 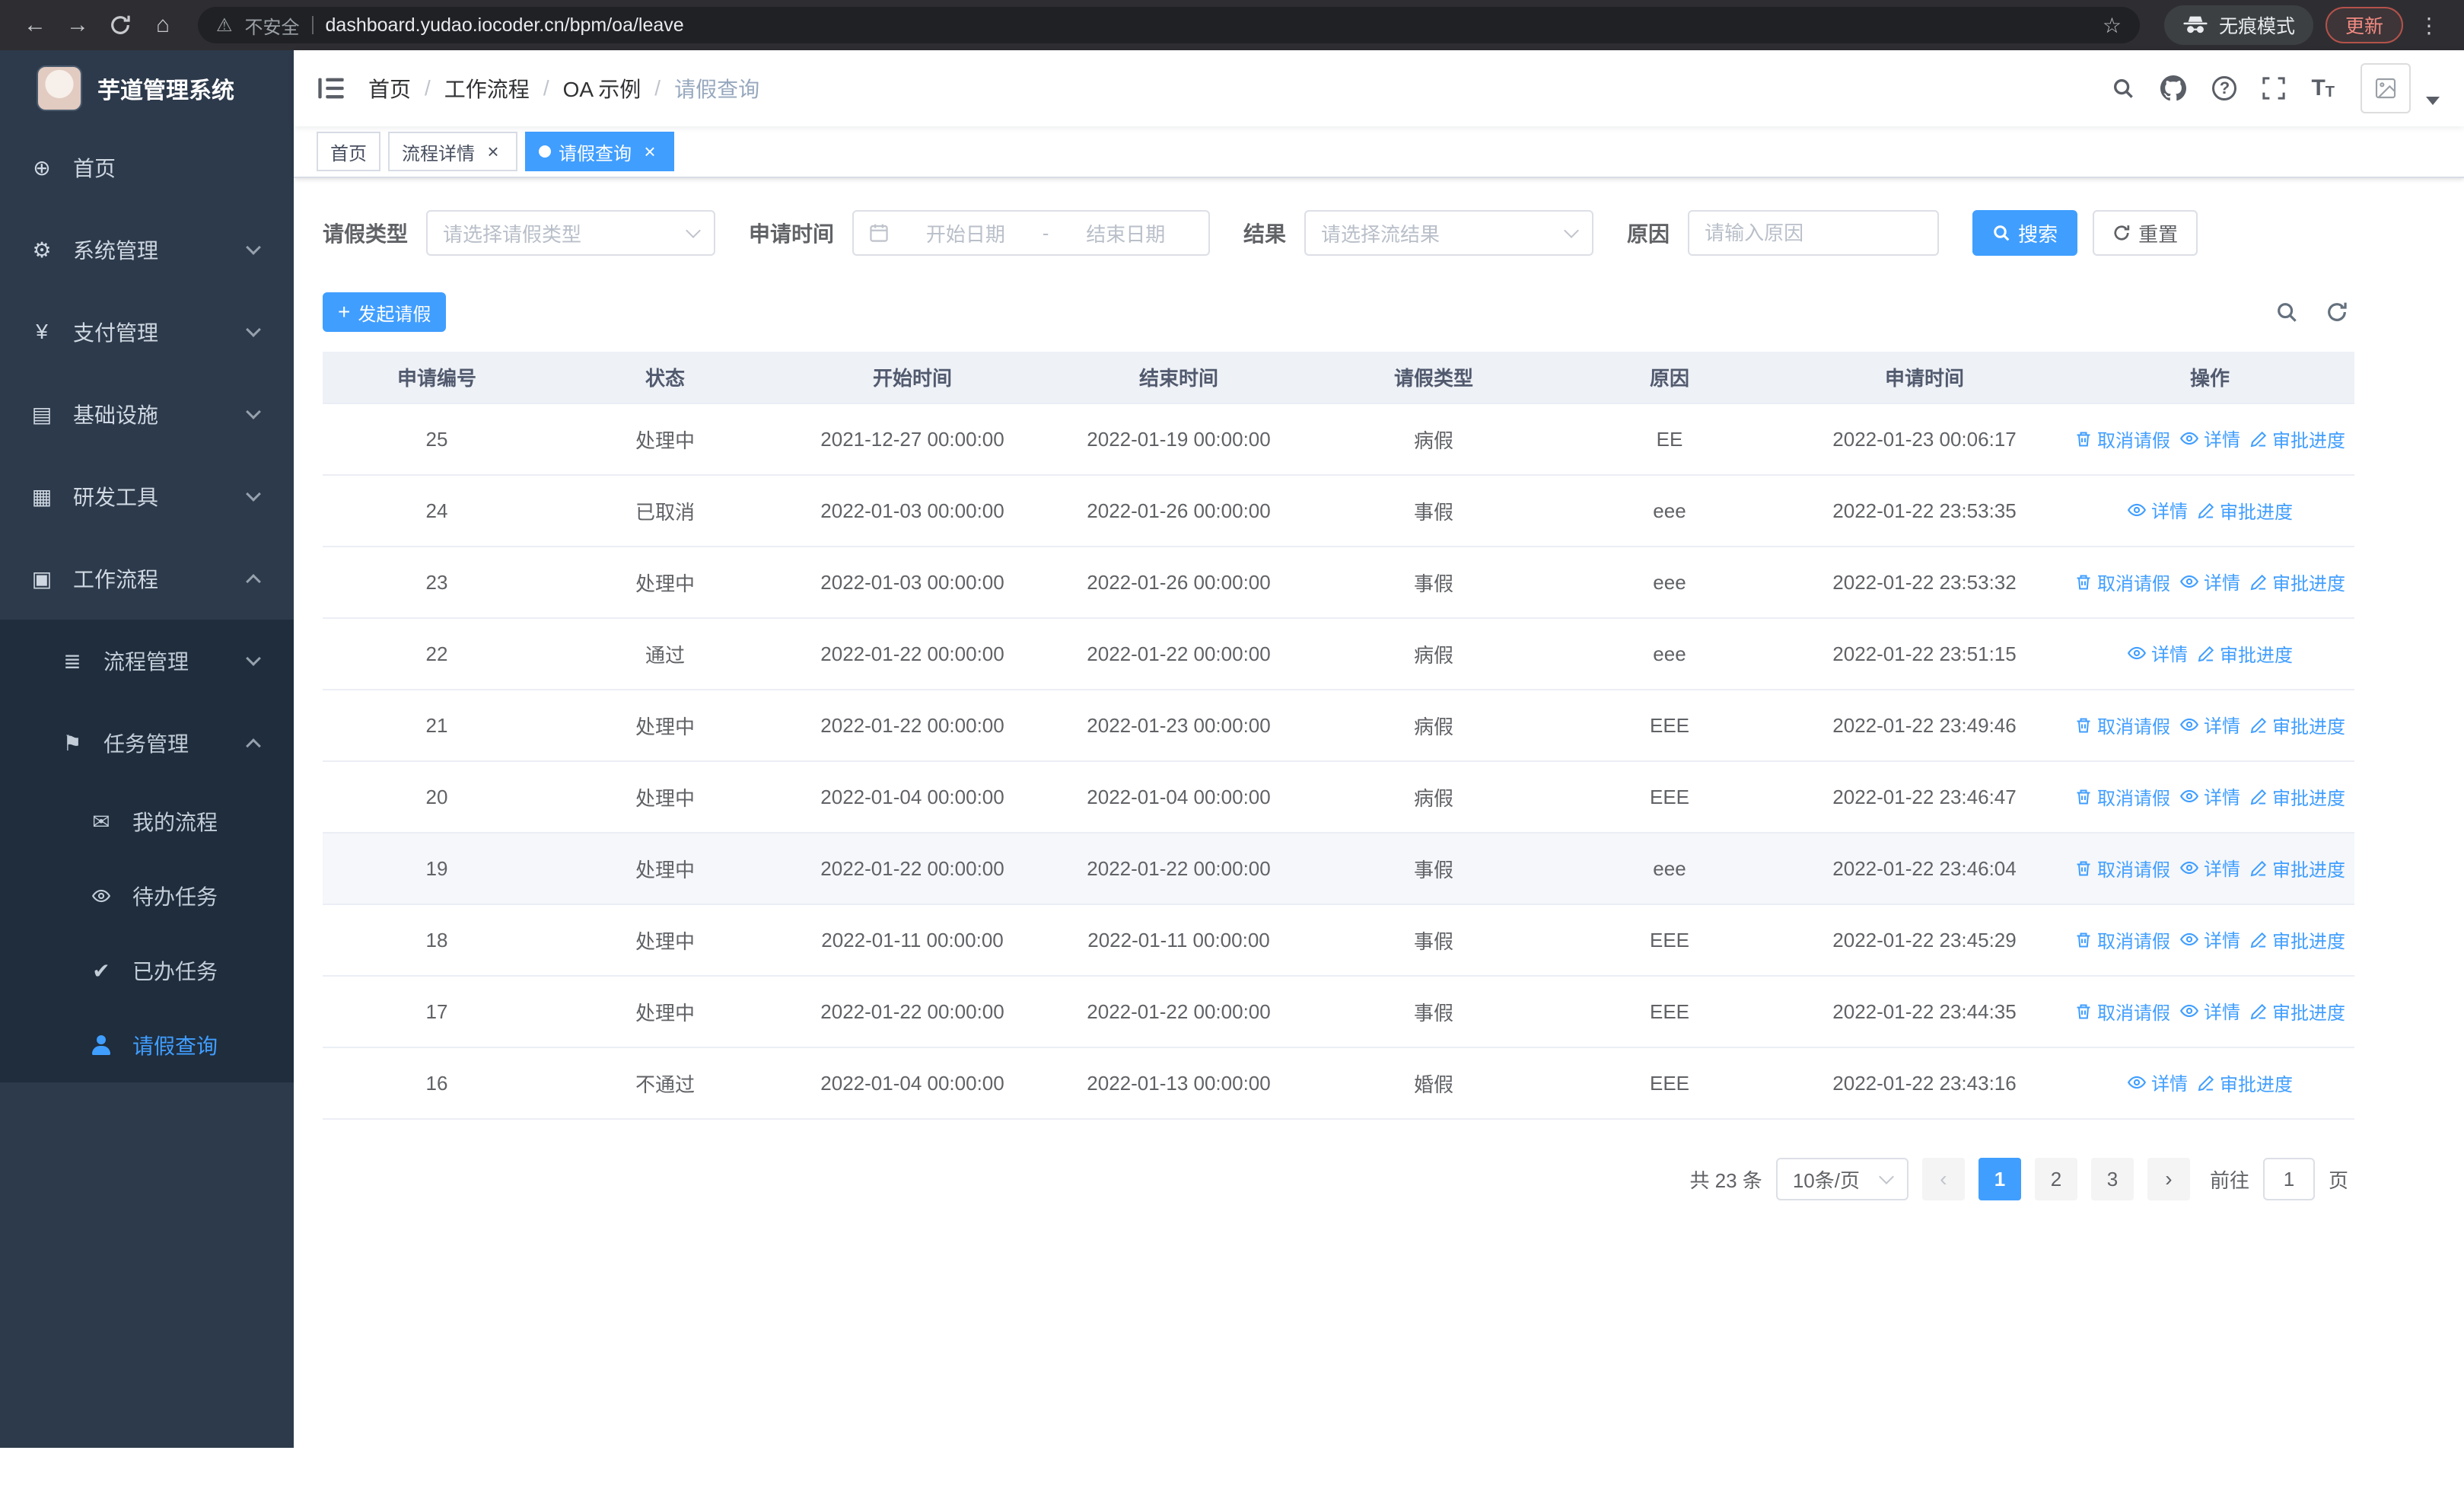 What do you see at coordinates (487, 89) in the screenshot?
I see `breadcrumb-item: 工作流程` at bounding box center [487, 89].